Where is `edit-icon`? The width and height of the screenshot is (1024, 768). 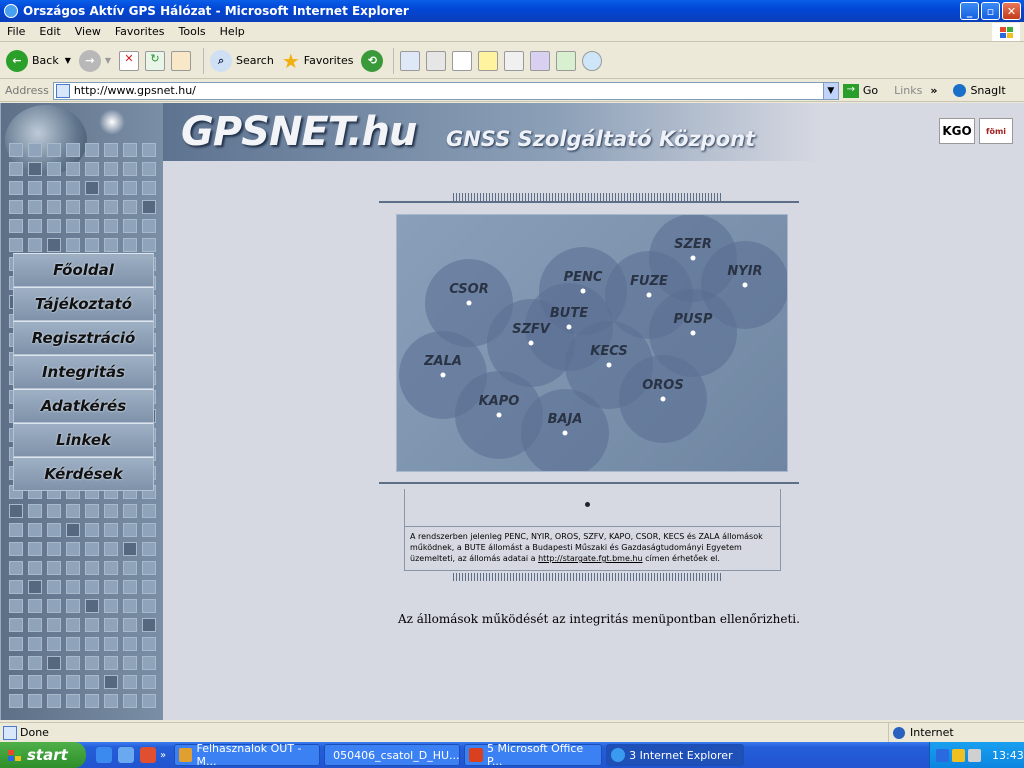 edit-icon is located at coordinates (462, 60).